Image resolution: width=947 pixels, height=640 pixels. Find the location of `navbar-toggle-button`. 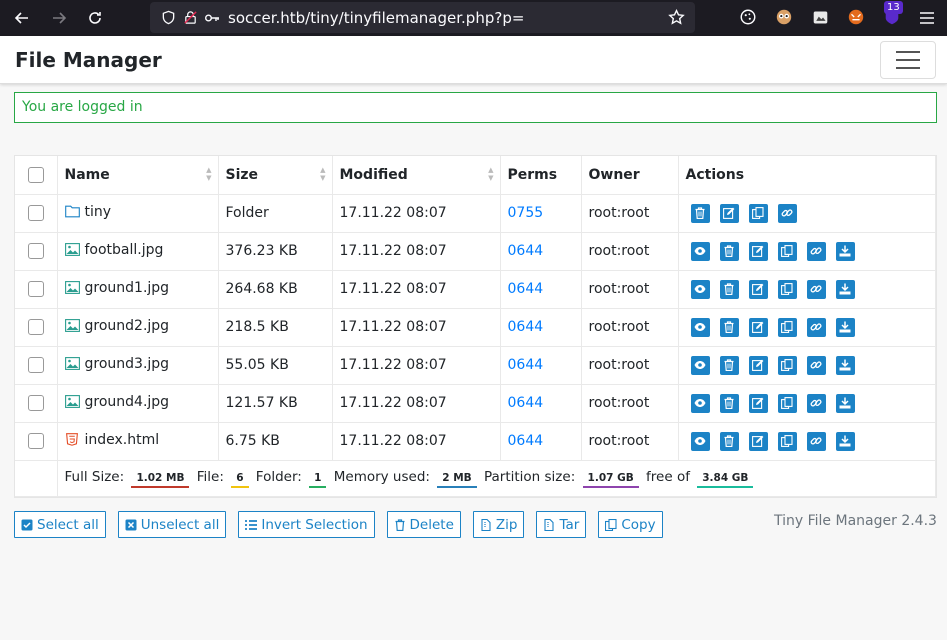

navbar-toggle-button is located at coordinates (908, 60).